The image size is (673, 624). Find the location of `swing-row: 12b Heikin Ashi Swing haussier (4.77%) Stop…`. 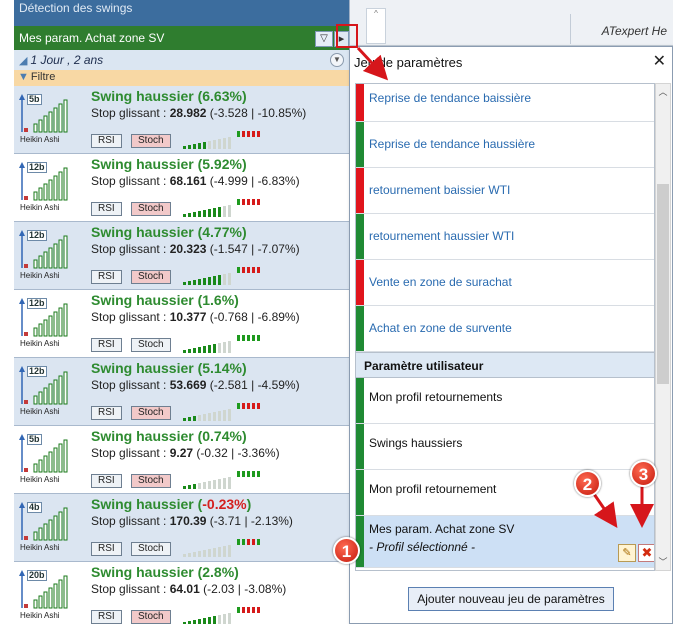

swing-row: 12b Heikin Ashi Swing haussier (4.77%) Stop… is located at coordinates (181, 256).